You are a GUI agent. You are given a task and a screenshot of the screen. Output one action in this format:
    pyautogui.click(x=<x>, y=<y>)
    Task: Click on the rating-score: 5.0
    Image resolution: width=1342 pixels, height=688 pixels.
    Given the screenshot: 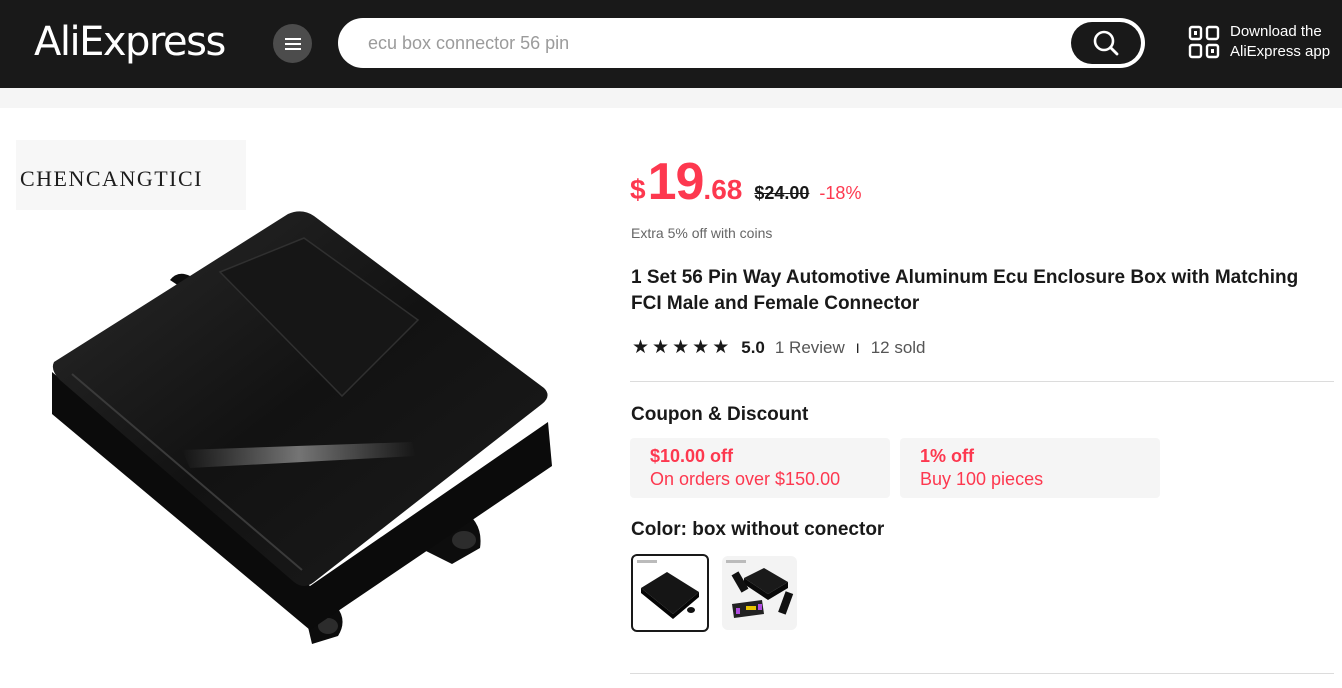 What is the action you would take?
    pyautogui.click(x=753, y=347)
    